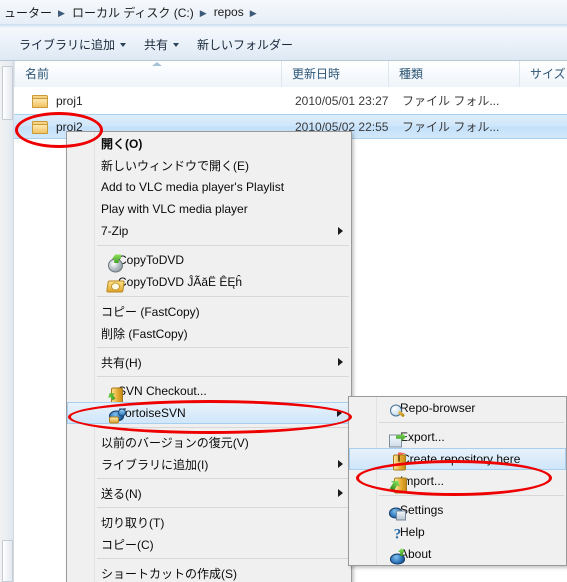 The image size is (567, 582). I want to click on menu-item: TortoiseSVN, so click(209, 413).